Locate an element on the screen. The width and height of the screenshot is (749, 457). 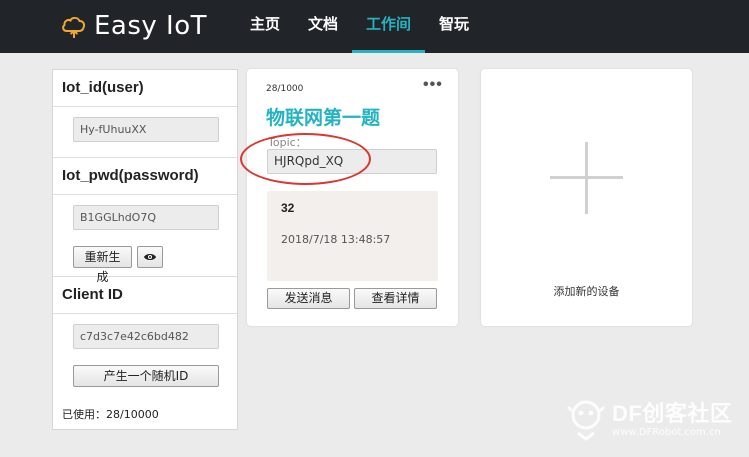
client-id-title: Client ID is located at coordinates (145, 295).